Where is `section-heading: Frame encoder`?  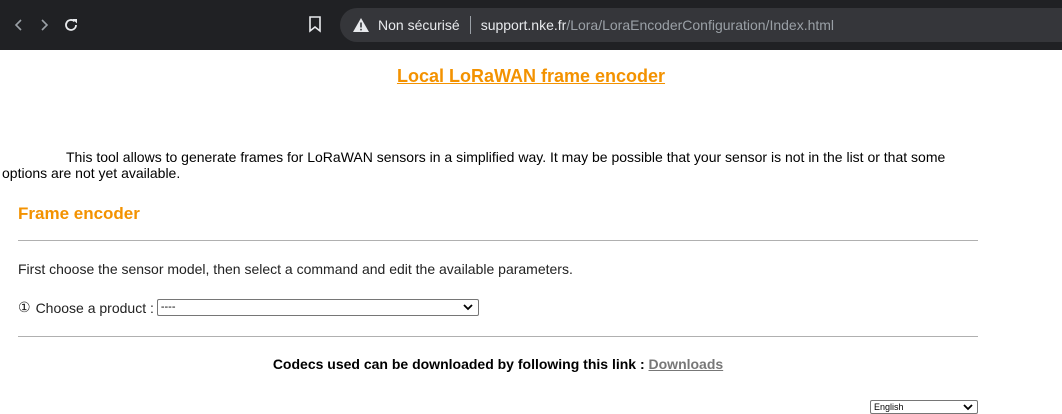
section-heading: Frame encoder is located at coordinates (79, 213).